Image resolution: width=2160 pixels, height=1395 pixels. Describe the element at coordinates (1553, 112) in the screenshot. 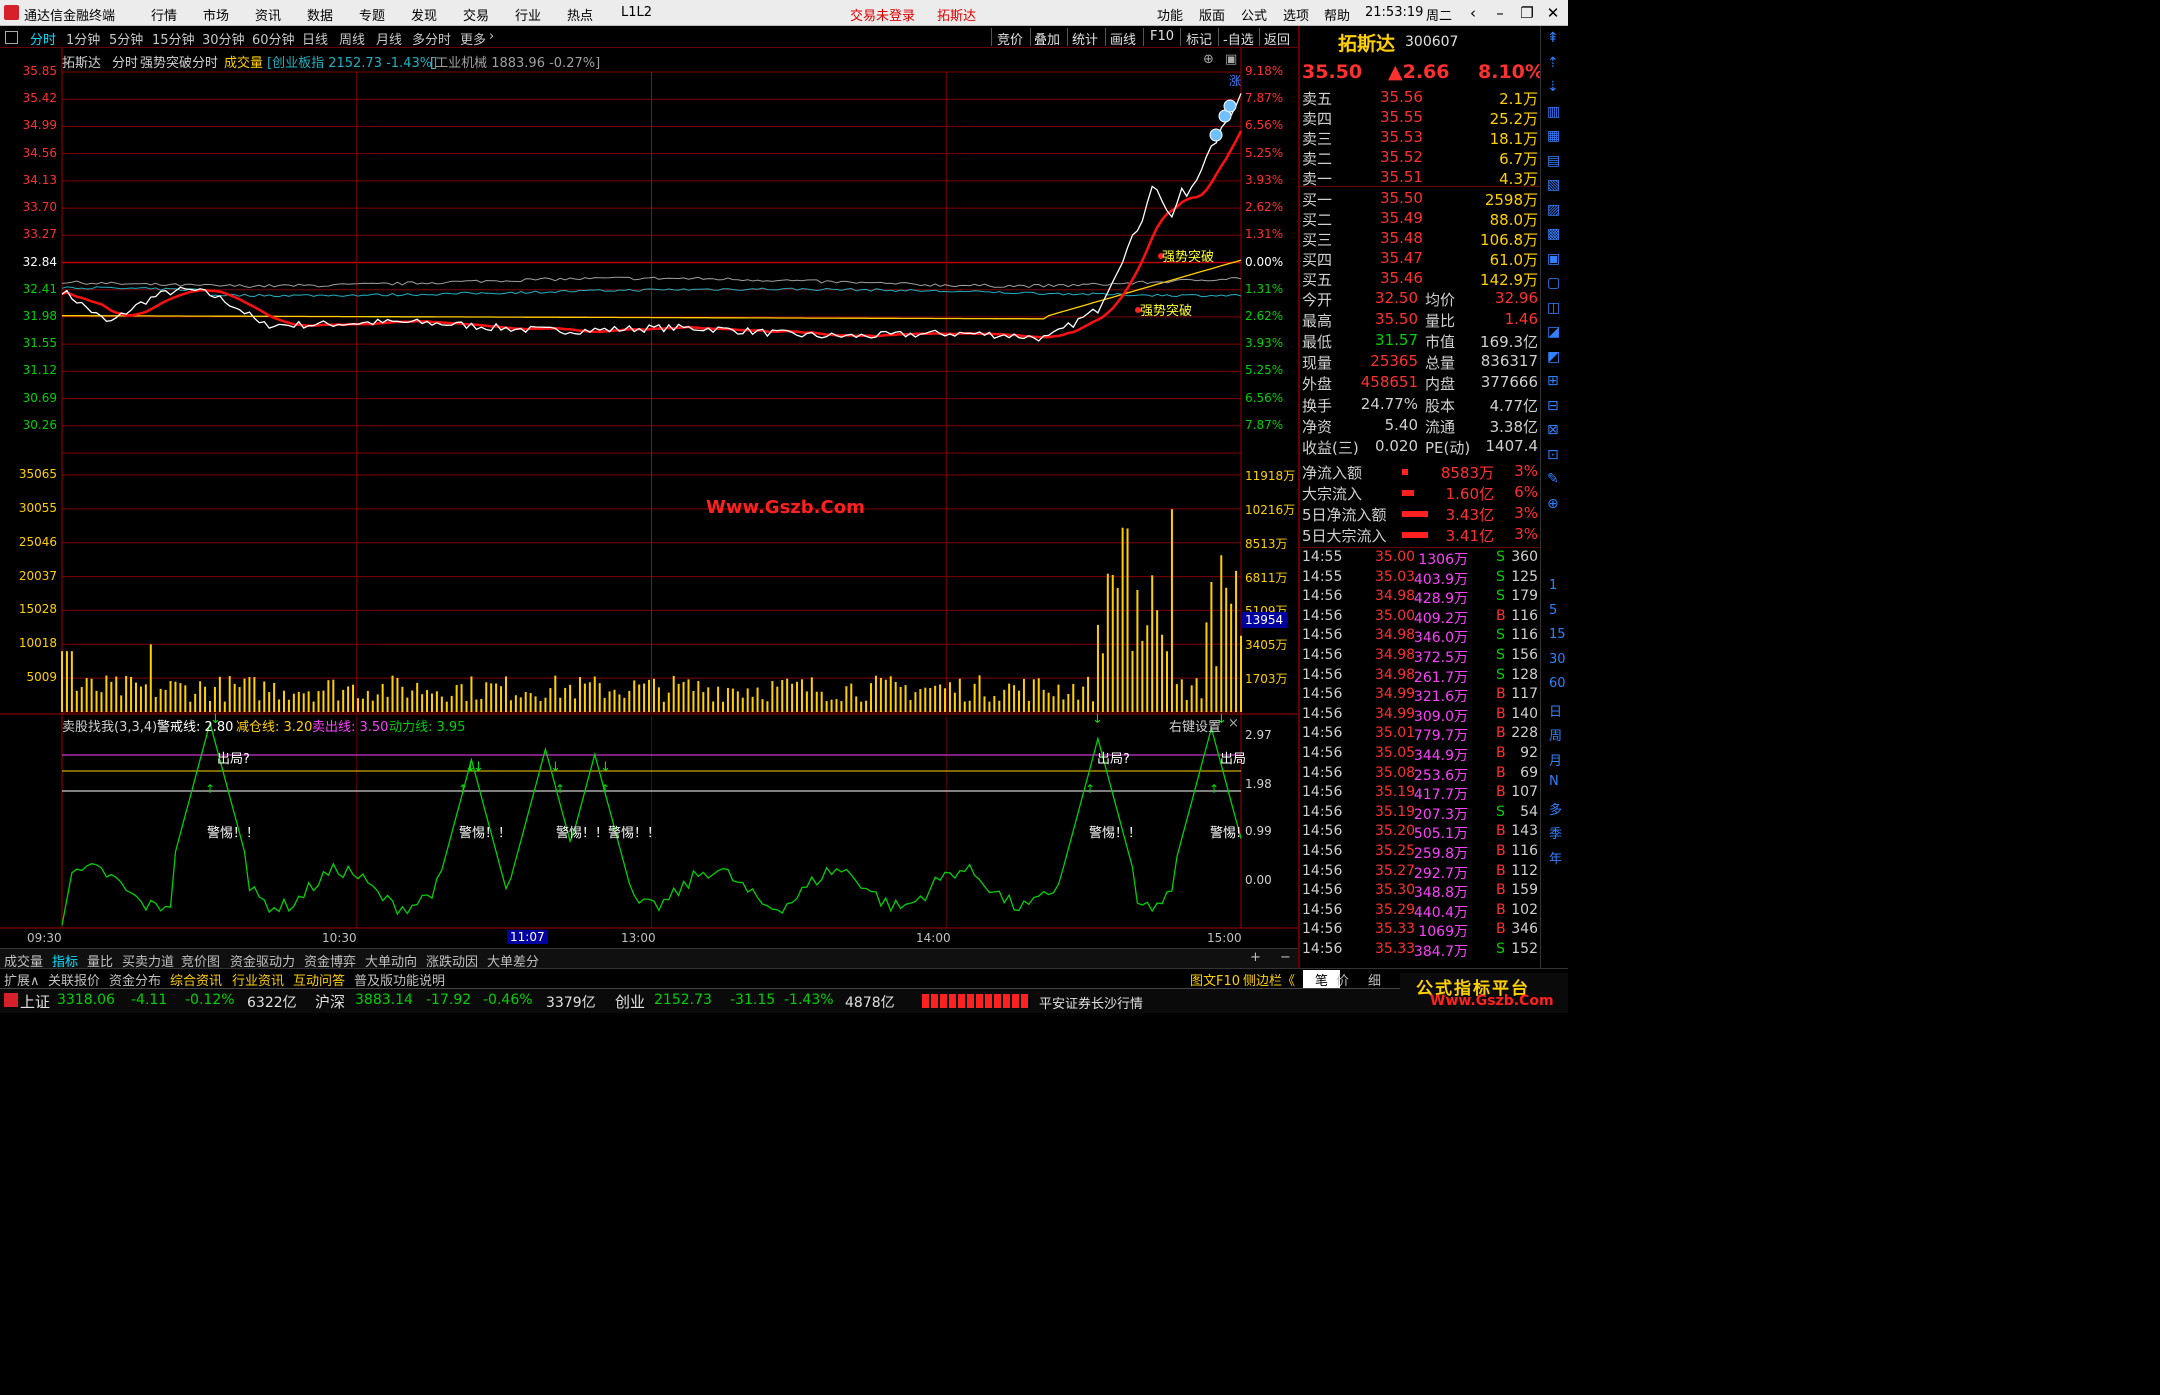

I see `quote-icon: ▥` at that location.